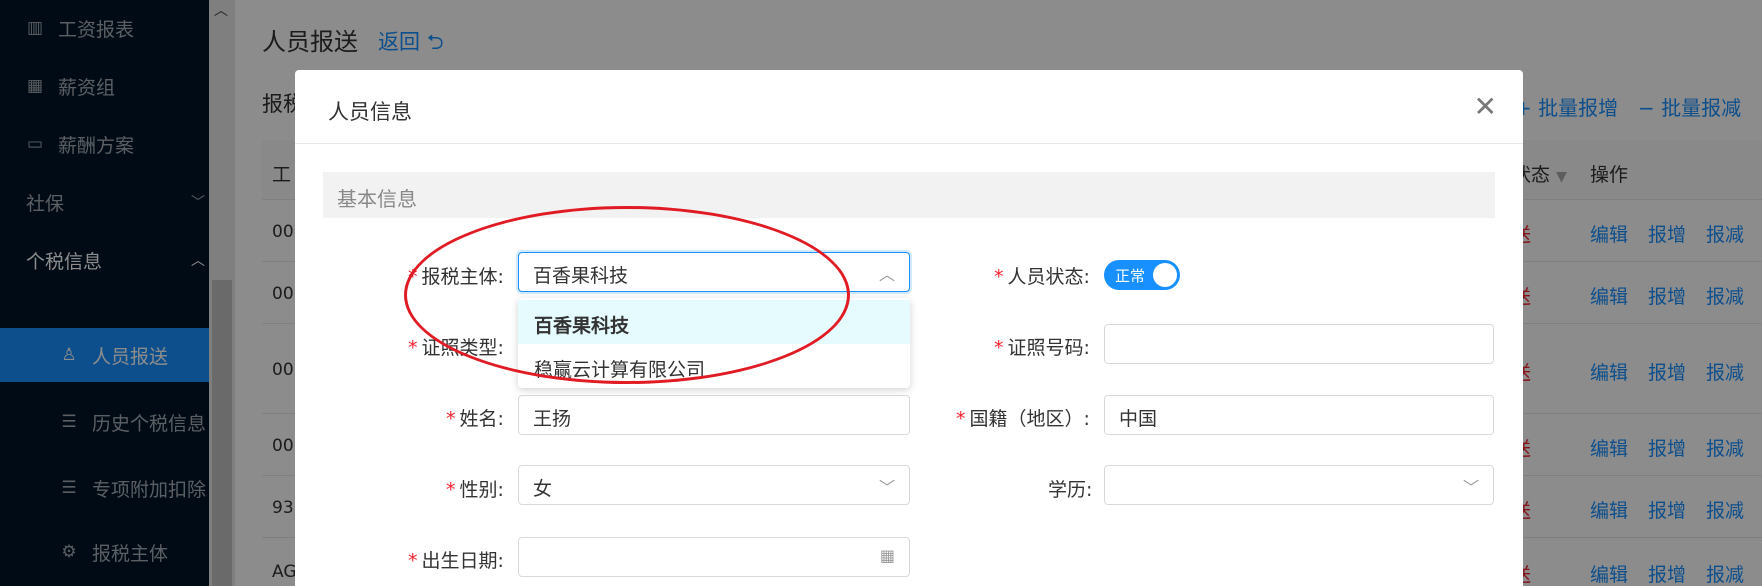 The width and height of the screenshot is (1762, 586). Describe the element at coordinates (909, 107) in the screenshot. I see `modal-header: 人员信息 ✕` at that location.